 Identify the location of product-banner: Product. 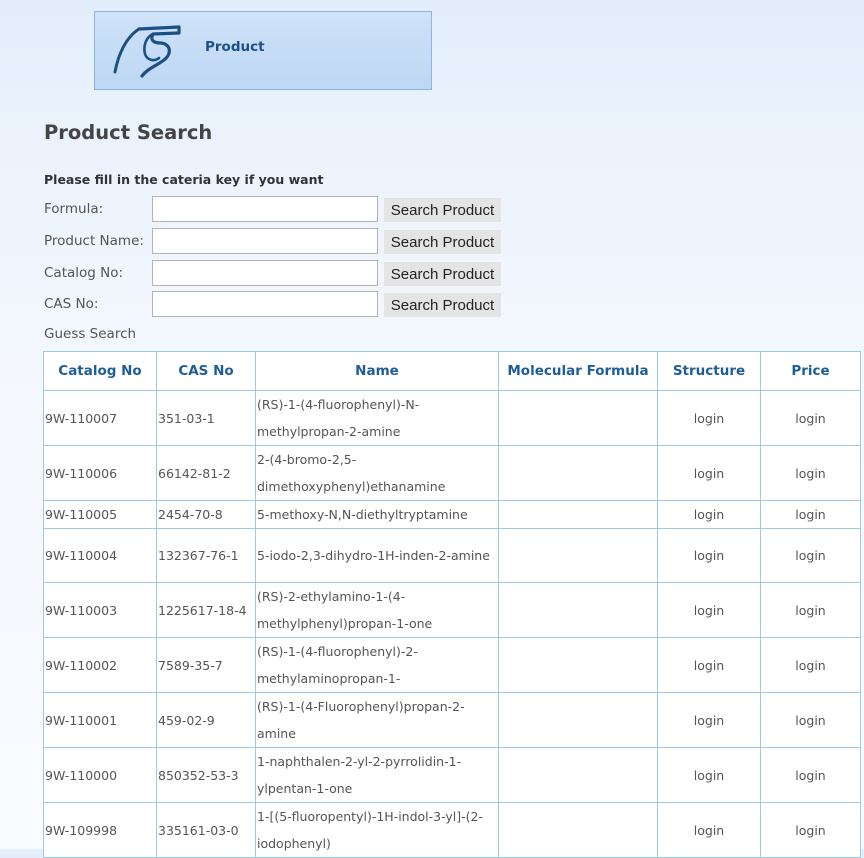
(263, 50).